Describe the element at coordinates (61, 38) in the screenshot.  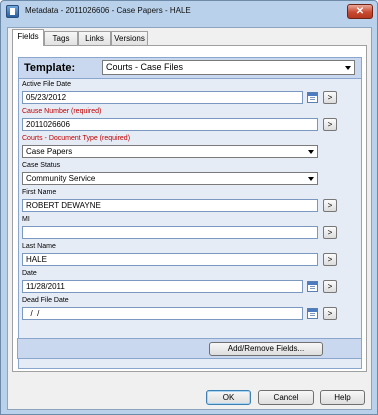
I see `tab-tags: Tags` at that location.